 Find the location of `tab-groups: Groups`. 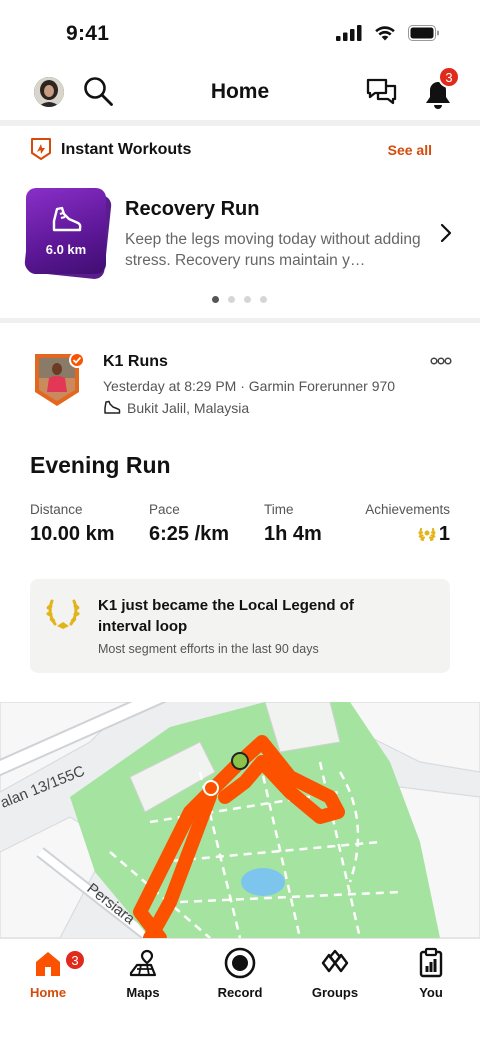

tab-groups: Groups is located at coordinates (335, 972).